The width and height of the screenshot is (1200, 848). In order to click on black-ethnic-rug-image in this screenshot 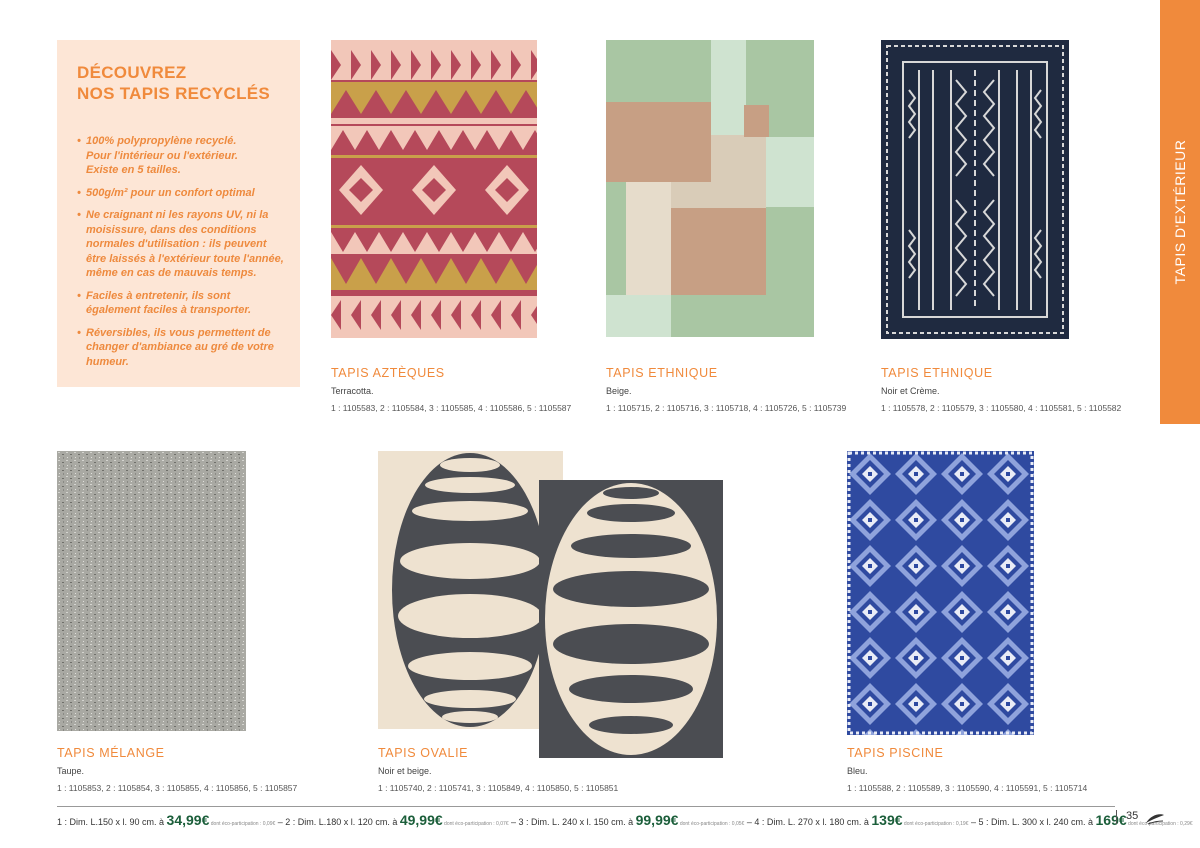, I will do `click(975, 189)`.